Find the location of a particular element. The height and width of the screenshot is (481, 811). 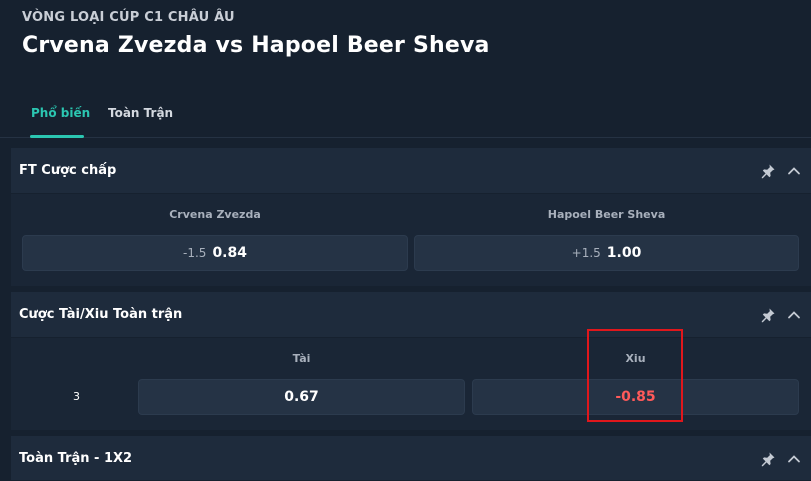

handicap-market-title: FT Cược chấp is located at coordinates (68, 170).